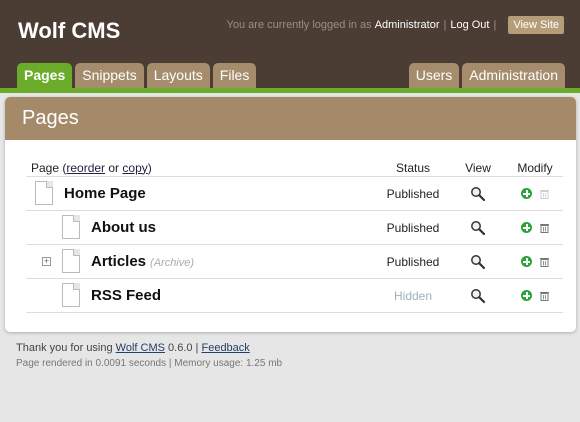 The image size is (580, 422). Describe the element at coordinates (140, 348) in the screenshot. I see `wolfcms-link: Wolf CMS` at that location.